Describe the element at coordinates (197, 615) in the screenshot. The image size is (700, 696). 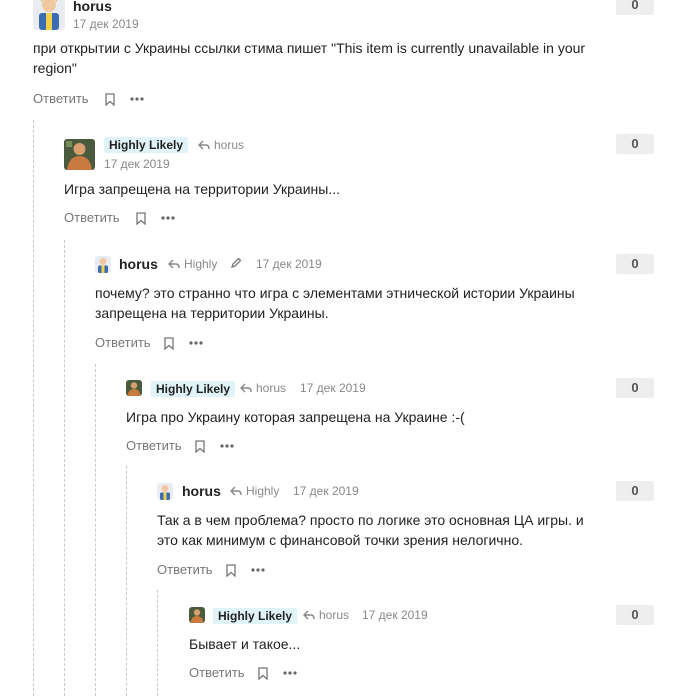
I see `avatar` at that location.